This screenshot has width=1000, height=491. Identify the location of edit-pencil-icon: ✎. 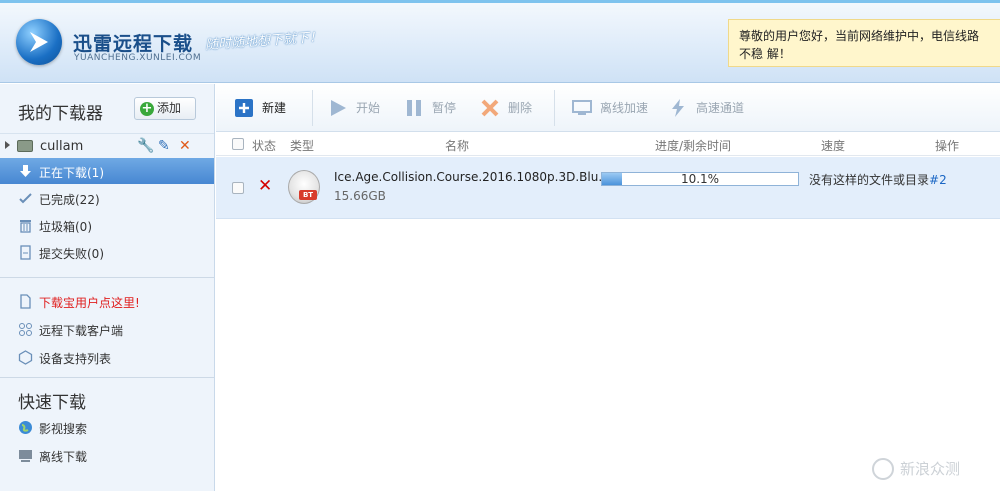
(164, 146).